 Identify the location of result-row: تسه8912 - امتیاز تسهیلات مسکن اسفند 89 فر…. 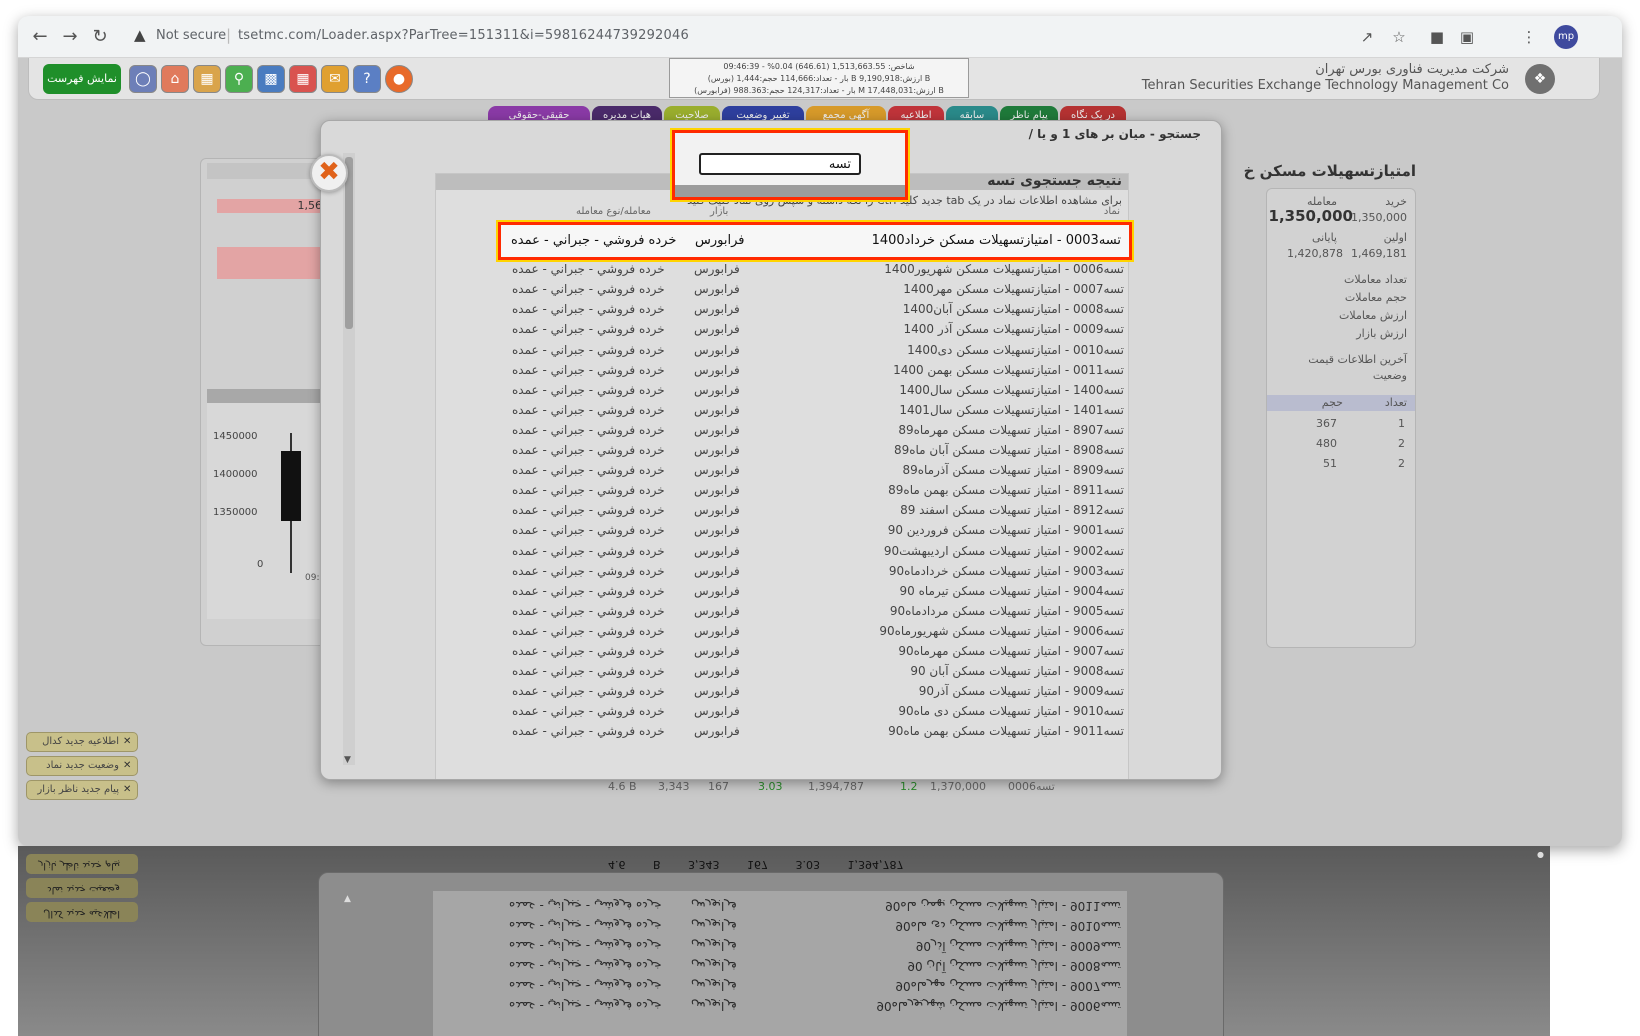
(783, 511).